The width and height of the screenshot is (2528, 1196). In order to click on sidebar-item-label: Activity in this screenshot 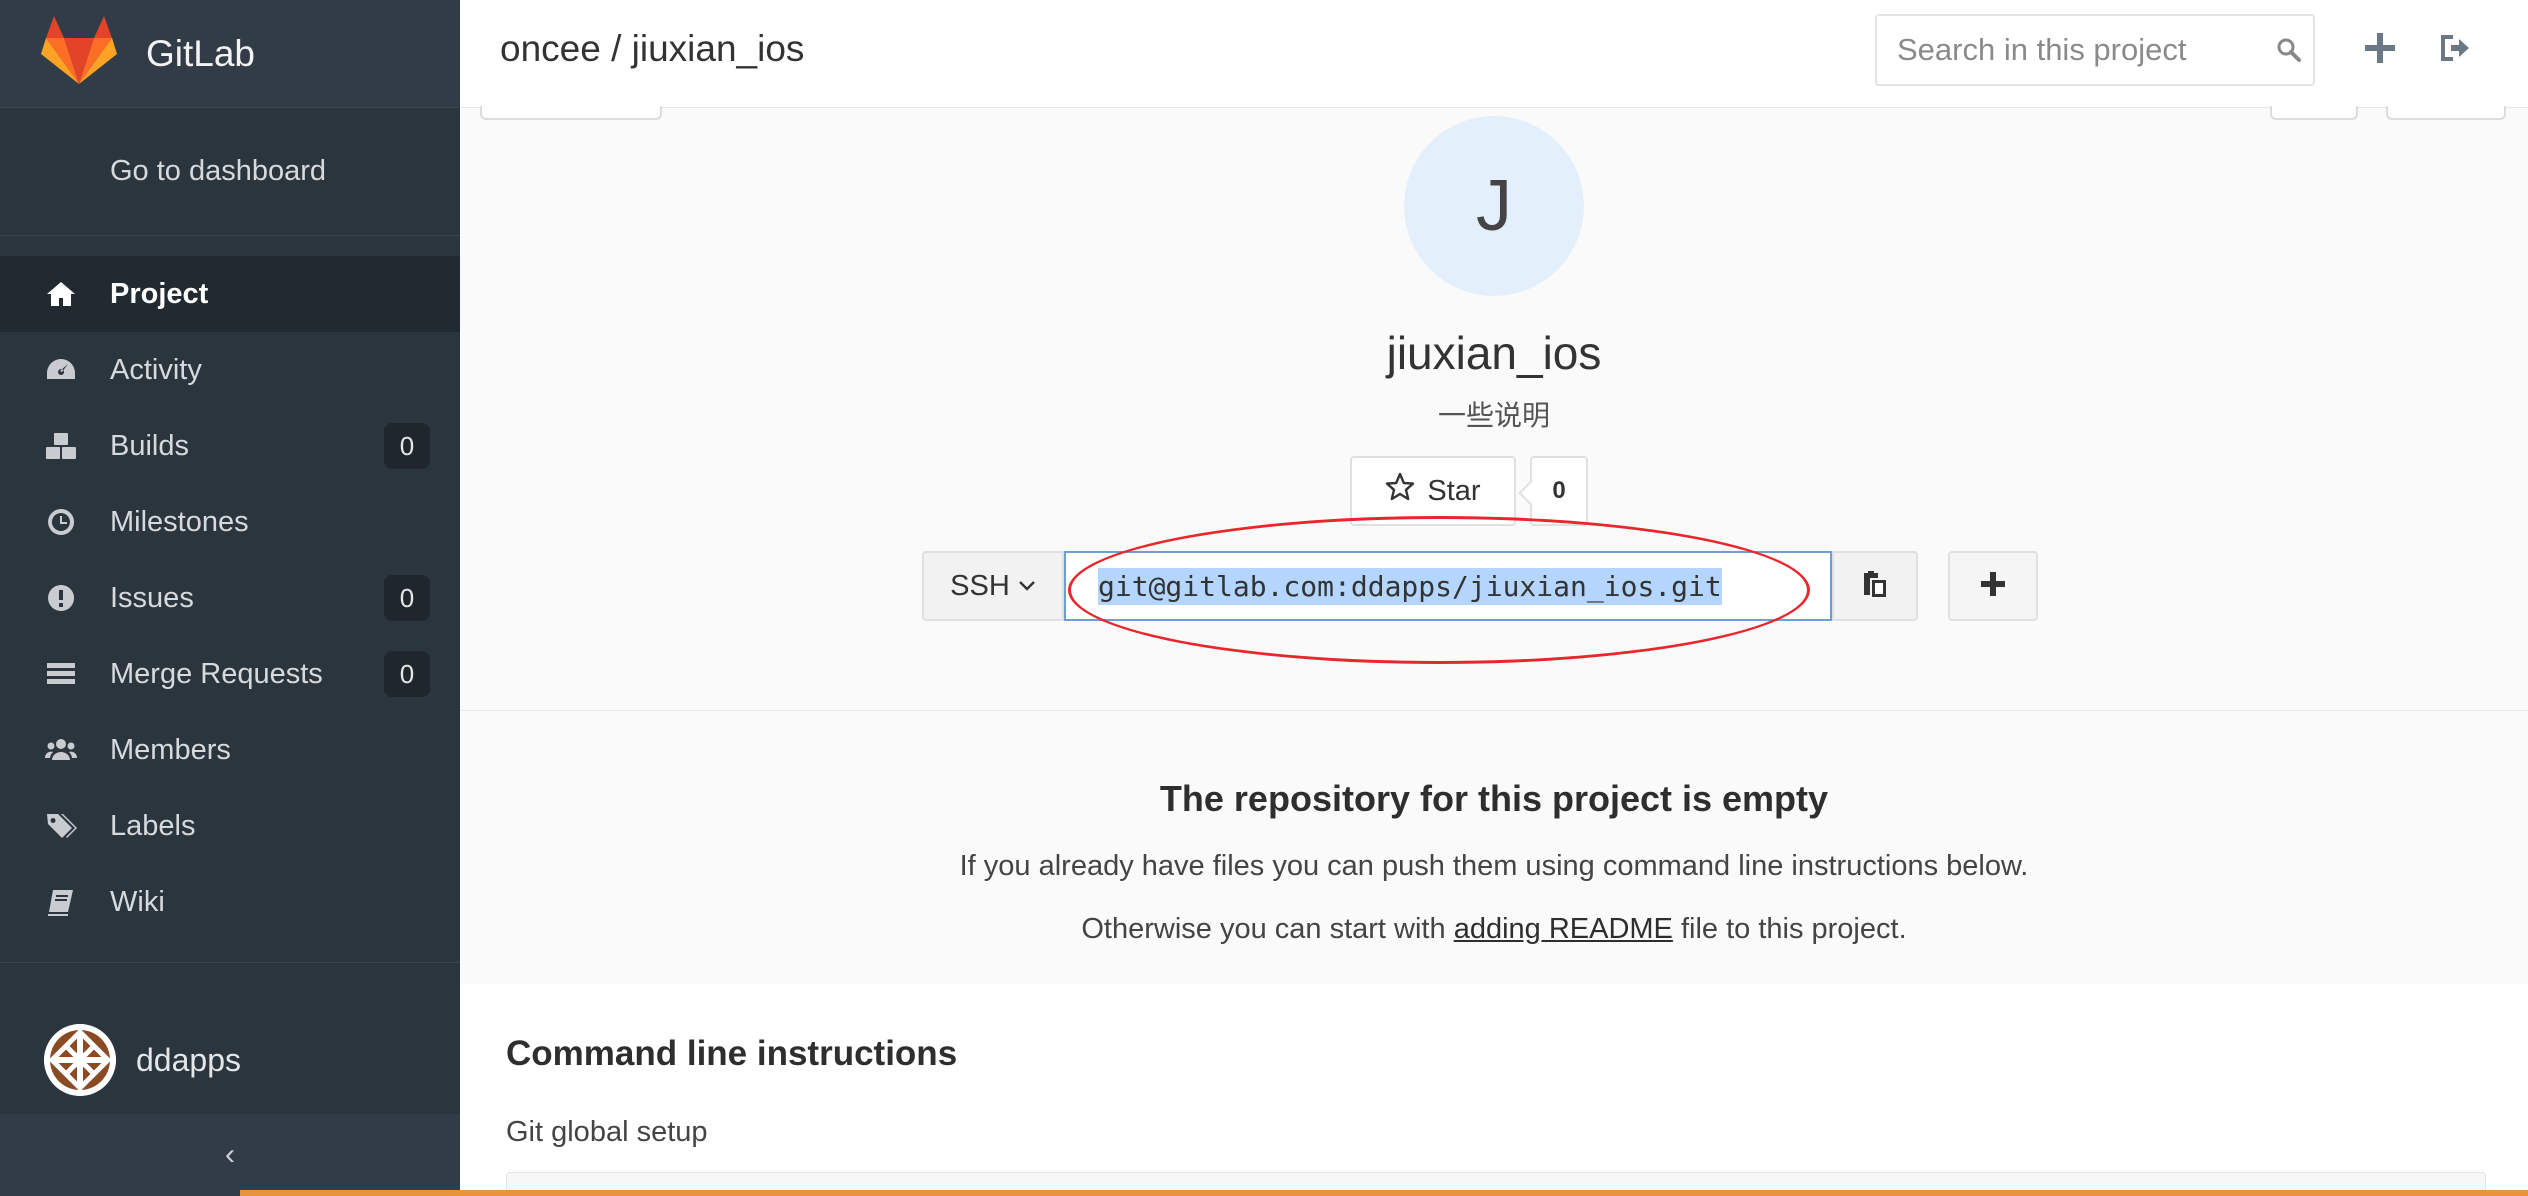, I will do `click(156, 369)`.